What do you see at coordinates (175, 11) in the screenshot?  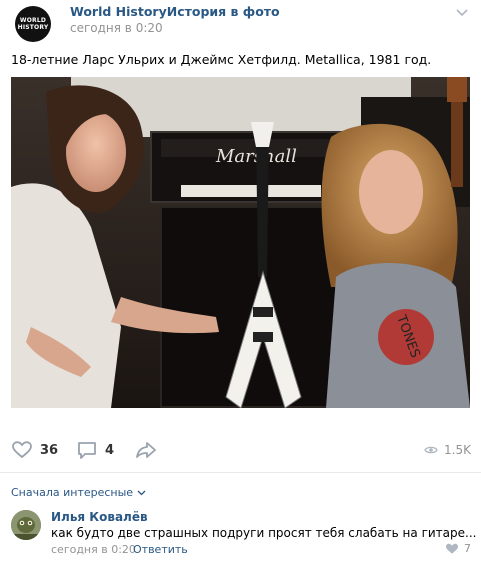 I see `post-author: World HistoryИстория в фото` at bounding box center [175, 11].